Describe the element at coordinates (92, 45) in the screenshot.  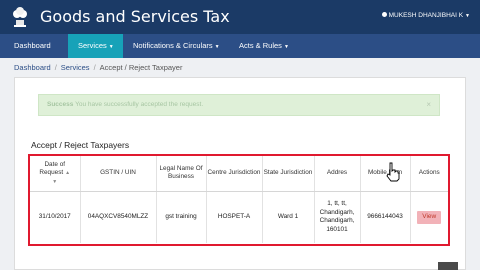
I see `nav-item-label: Services` at that location.